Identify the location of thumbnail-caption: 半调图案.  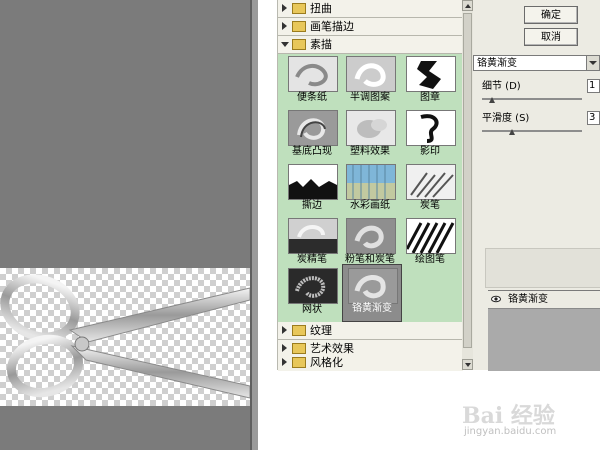
(370, 97).